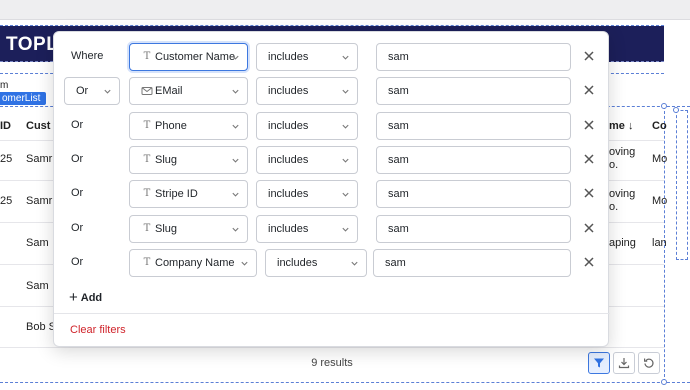  I want to click on top-toolbar, so click(345, 10).